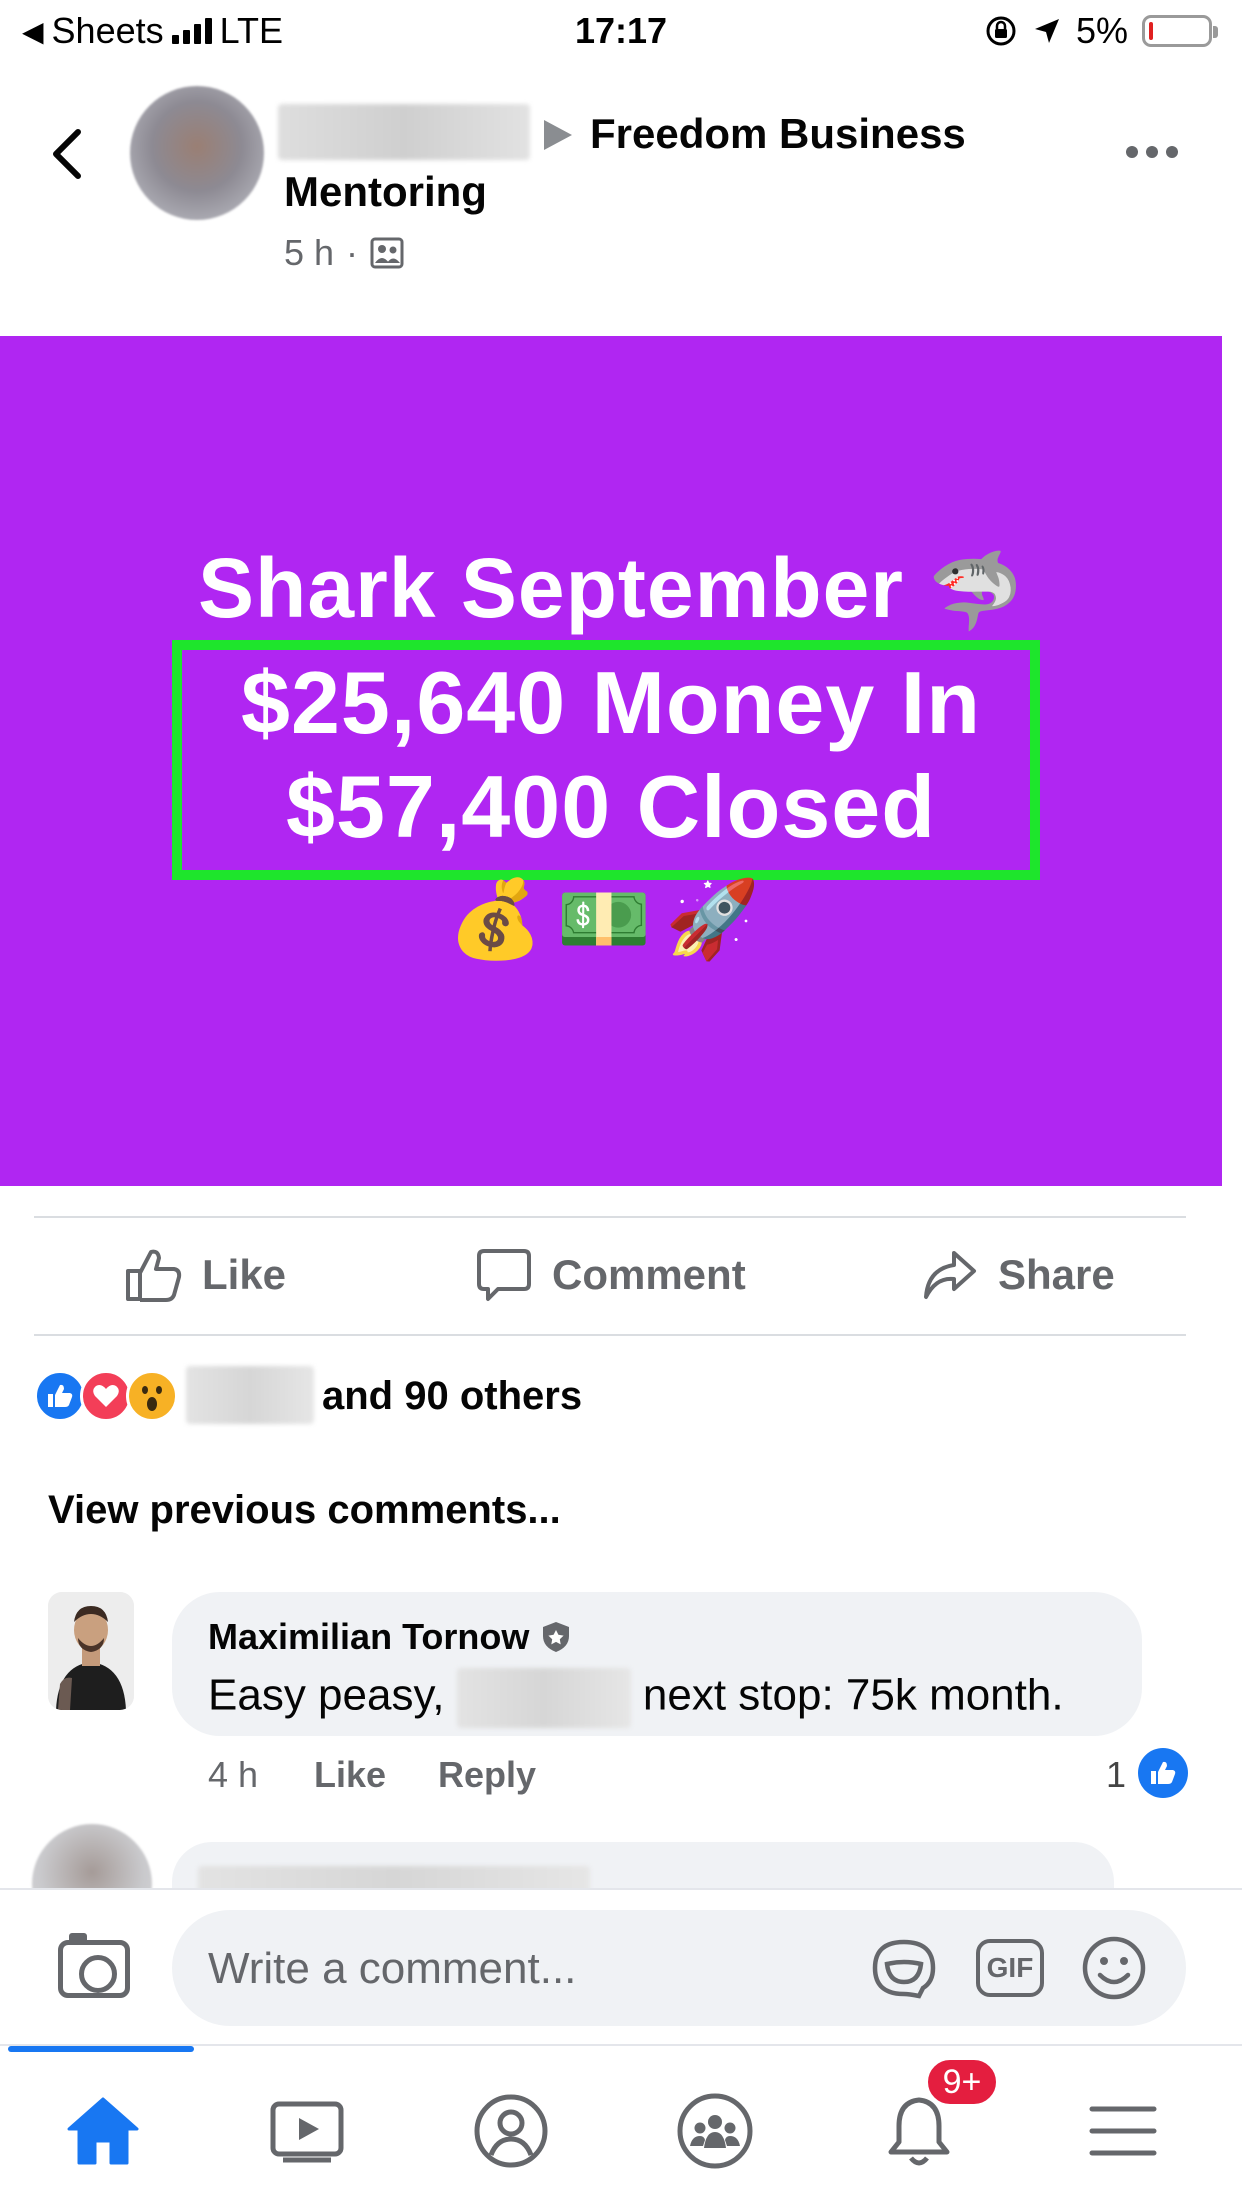 The width and height of the screenshot is (1242, 2208). Describe the element at coordinates (1046, 31) in the screenshot. I see `location-icon` at that location.